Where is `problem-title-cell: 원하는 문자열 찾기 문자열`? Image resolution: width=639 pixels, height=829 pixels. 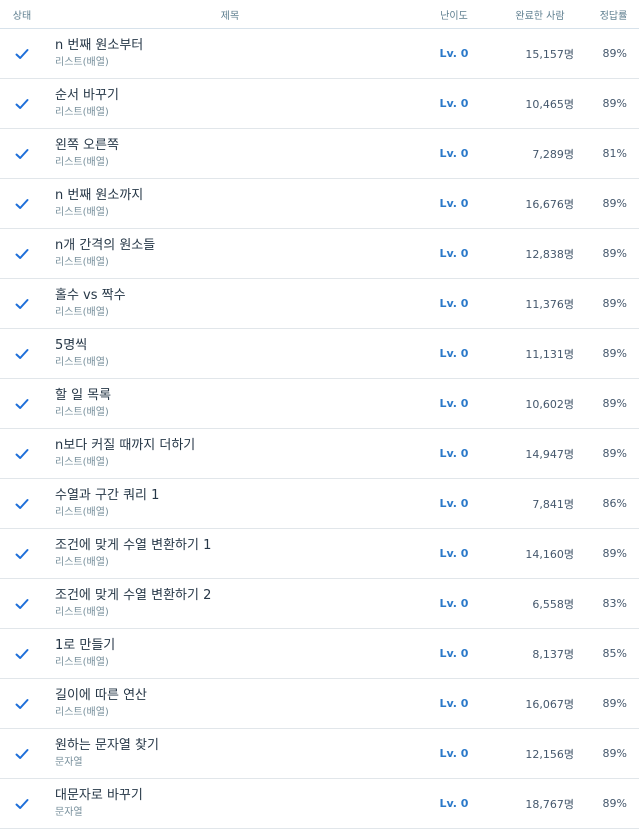 problem-title-cell: 원하는 문자열 찾기 문자열 is located at coordinates (230, 753).